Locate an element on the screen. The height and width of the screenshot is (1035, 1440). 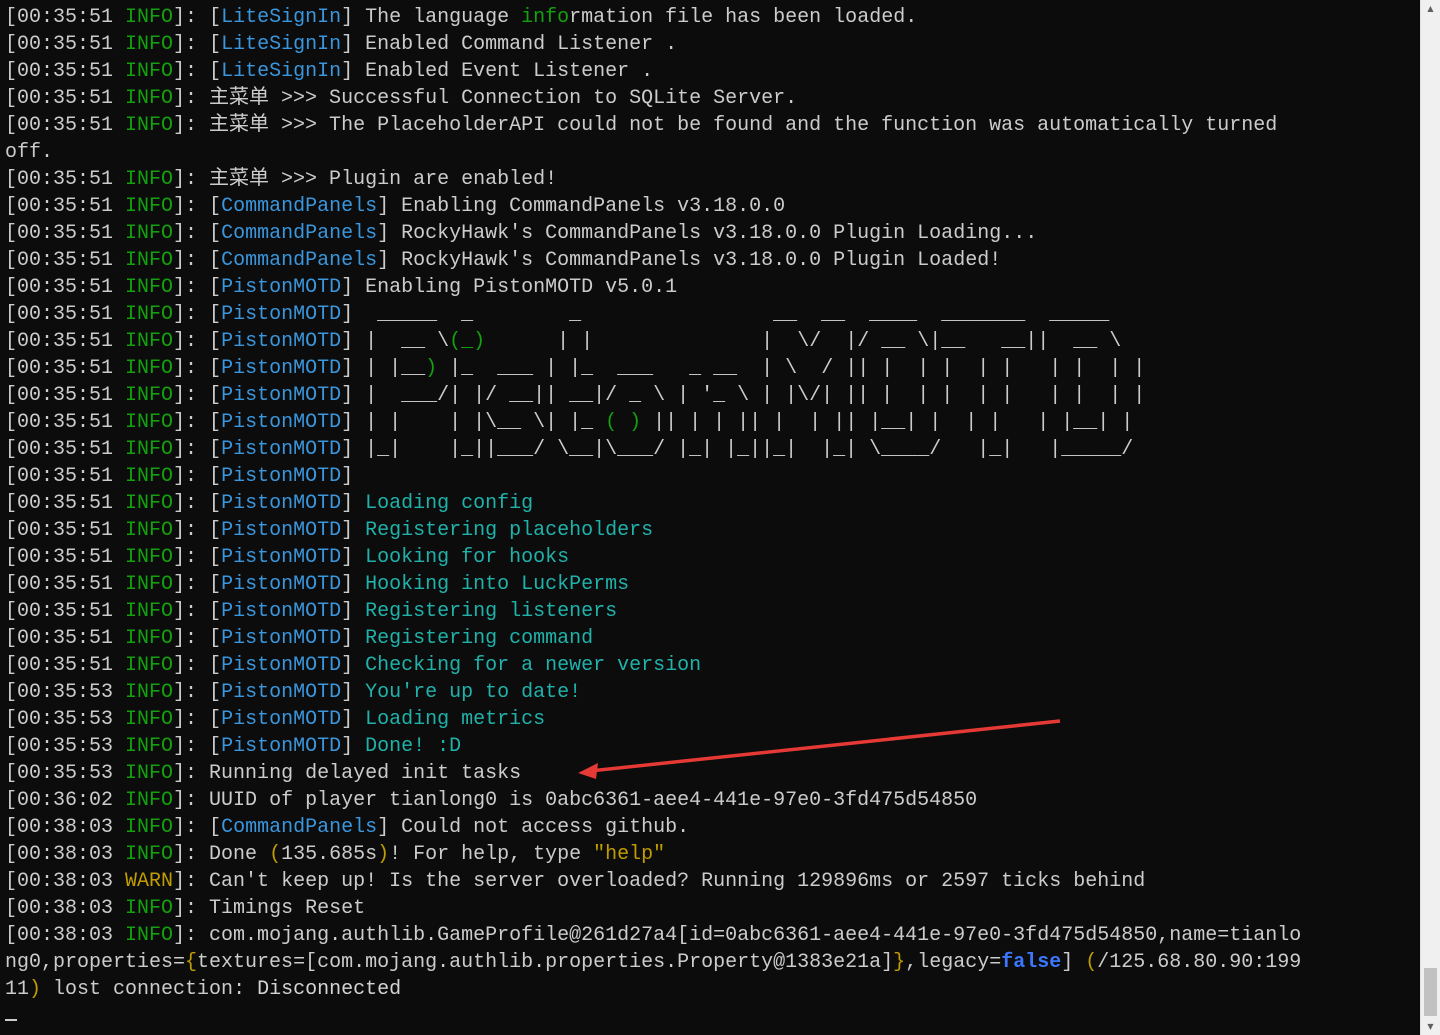
log-text: Registering command is located at coordinates (479, 638).